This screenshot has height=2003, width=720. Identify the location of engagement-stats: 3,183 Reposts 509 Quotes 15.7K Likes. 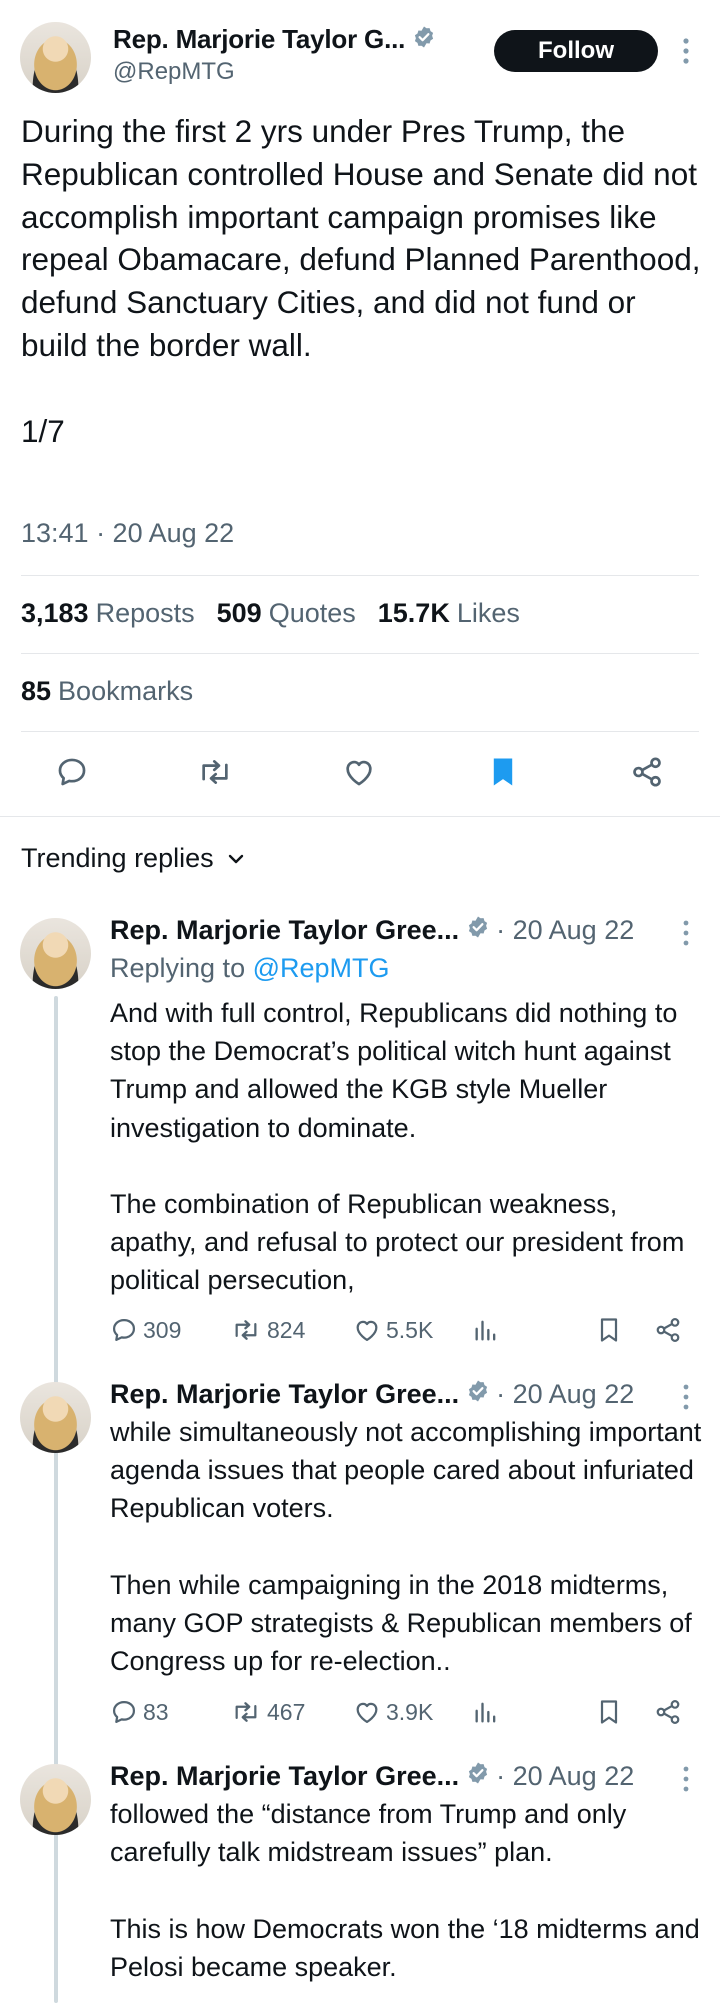
(281, 613).